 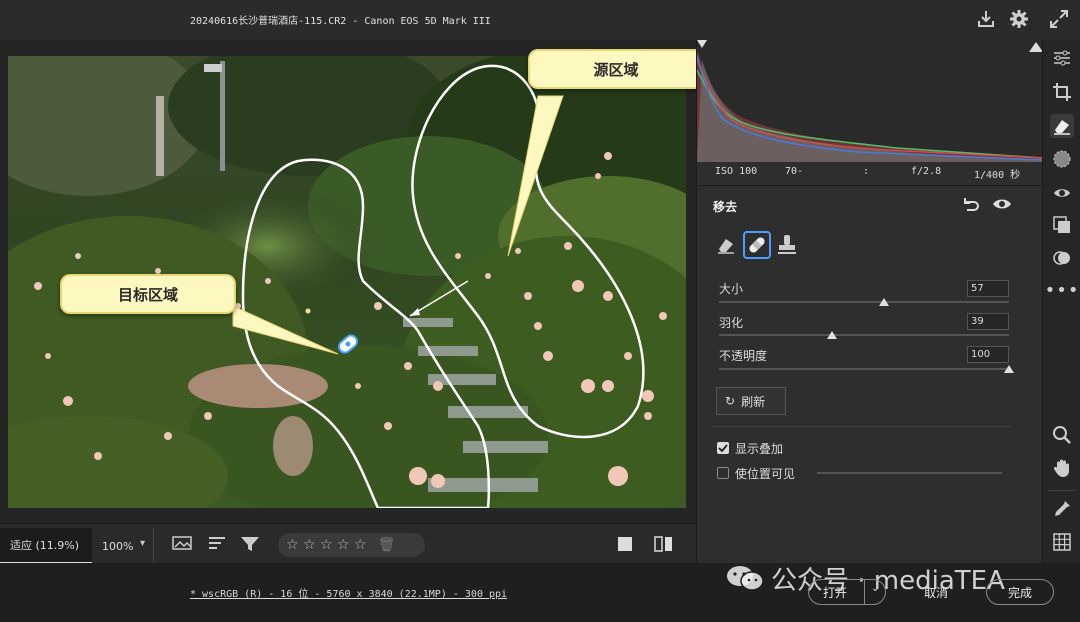 What do you see at coordinates (875, 588) in the screenshot?
I see `chevron-down-icon: ⌄` at bounding box center [875, 588].